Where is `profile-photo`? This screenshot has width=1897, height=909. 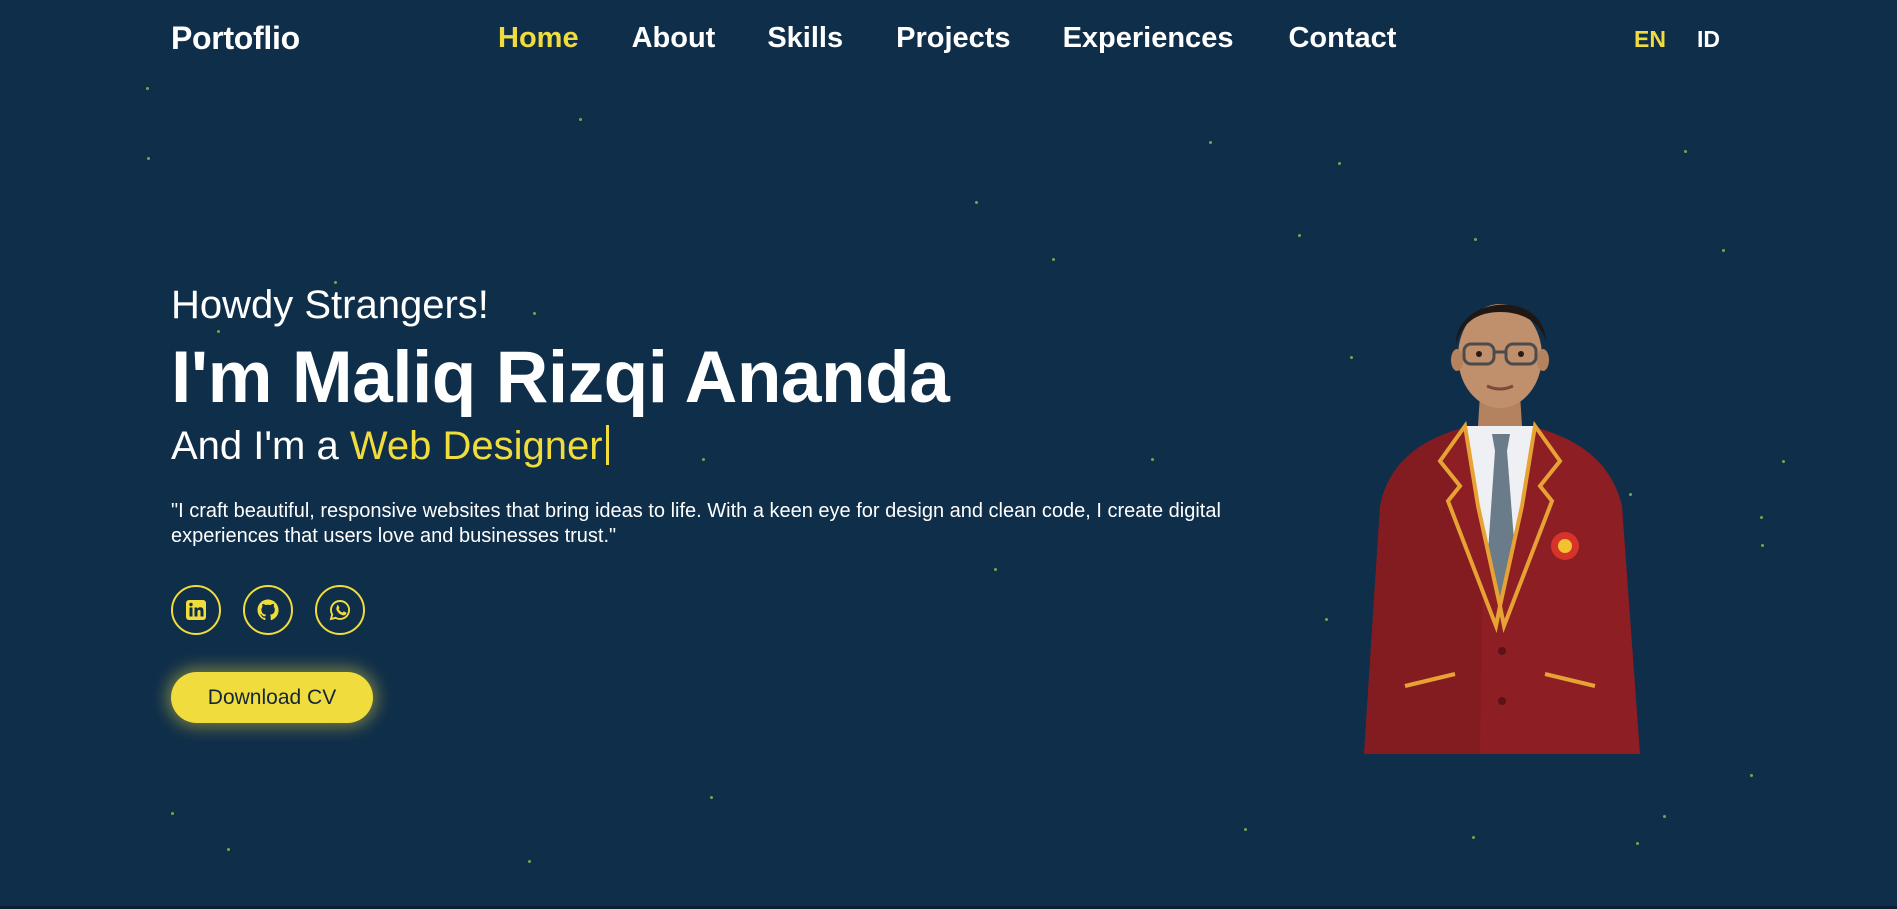 profile-photo is located at coordinates (1500, 515).